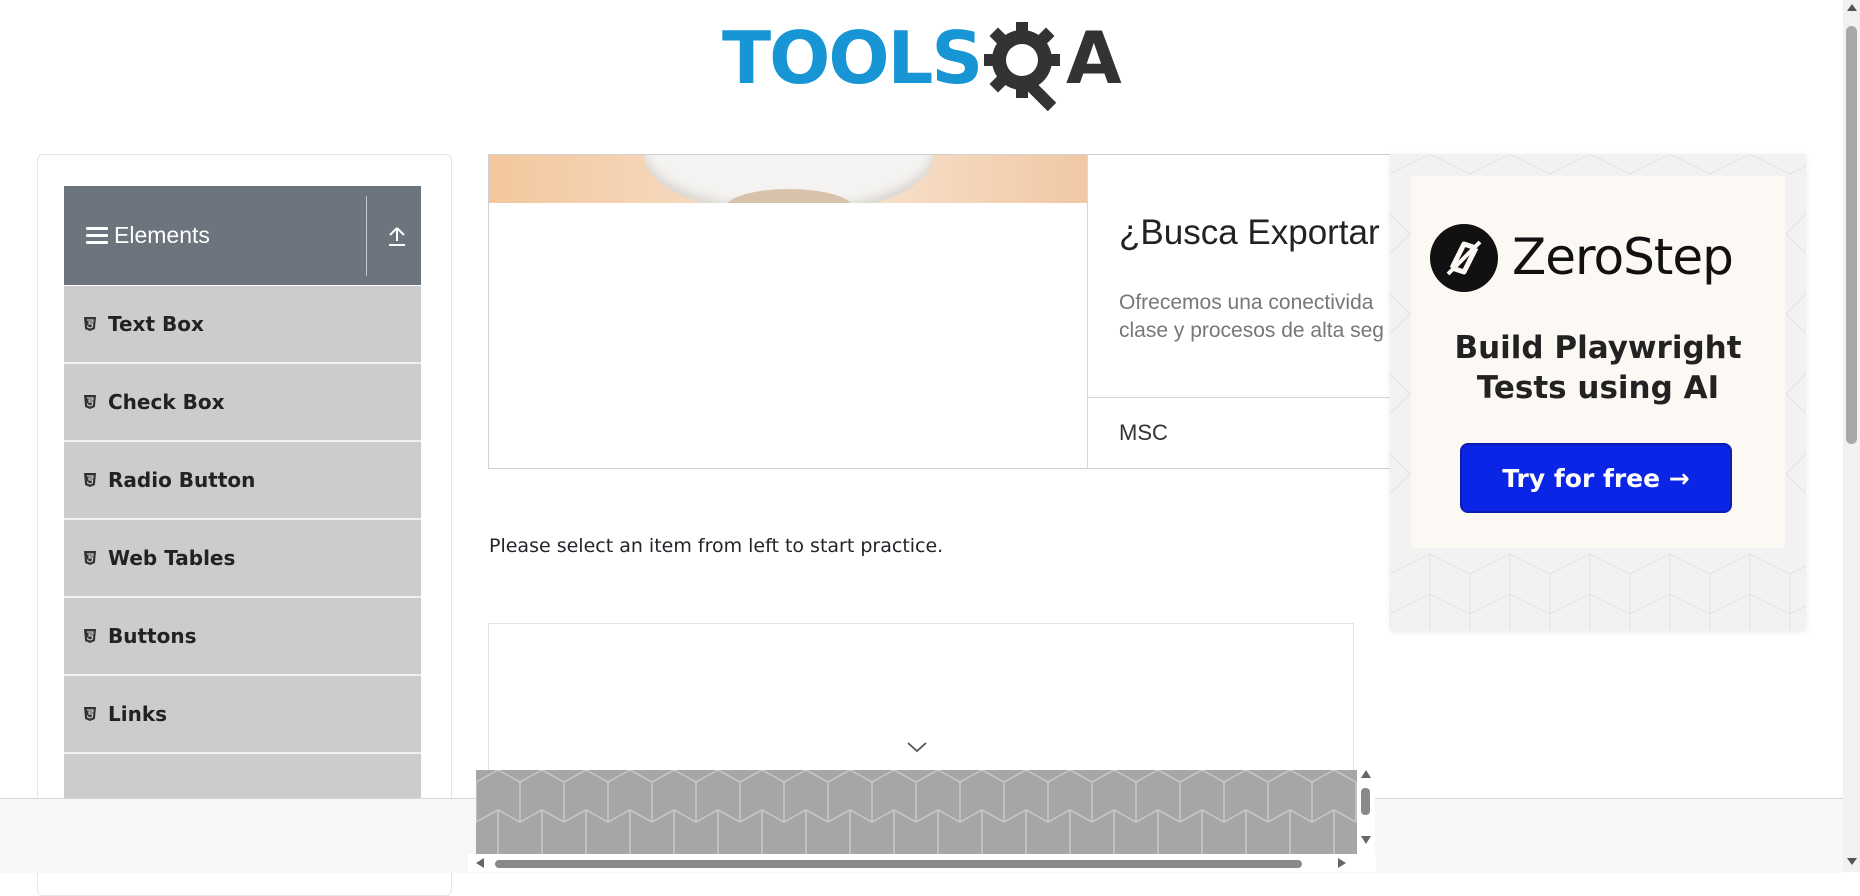 The width and height of the screenshot is (1860, 896). I want to click on collapse-up-icon, so click(397, 236).